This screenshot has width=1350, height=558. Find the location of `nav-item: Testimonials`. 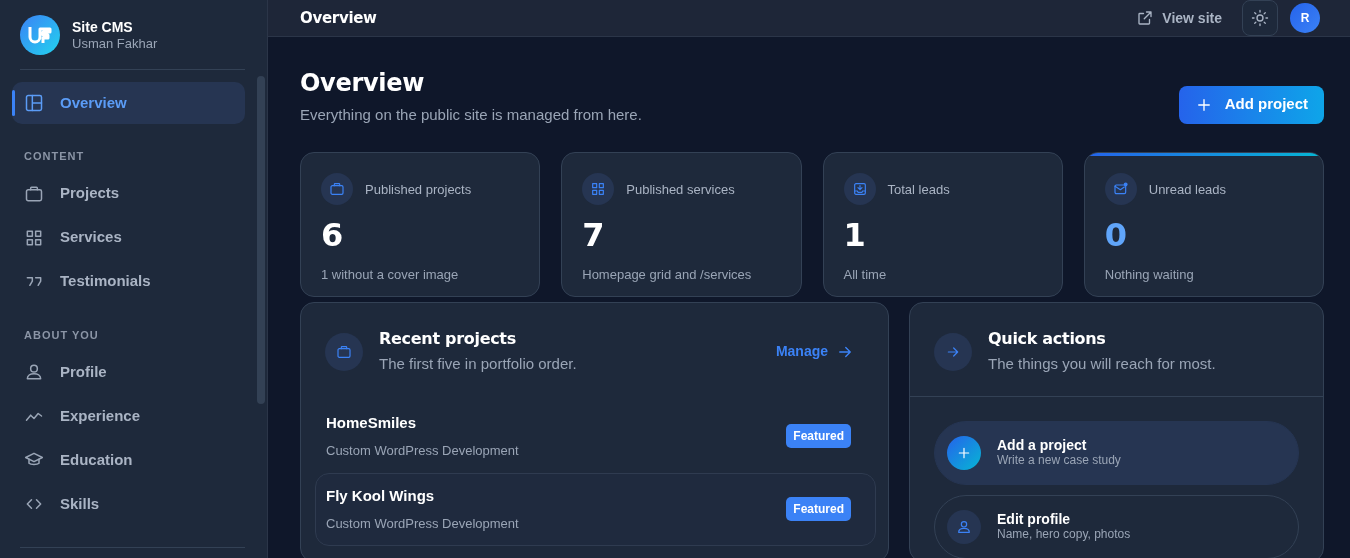

nav-item: Testimonials is located at coordinates (128, 281).